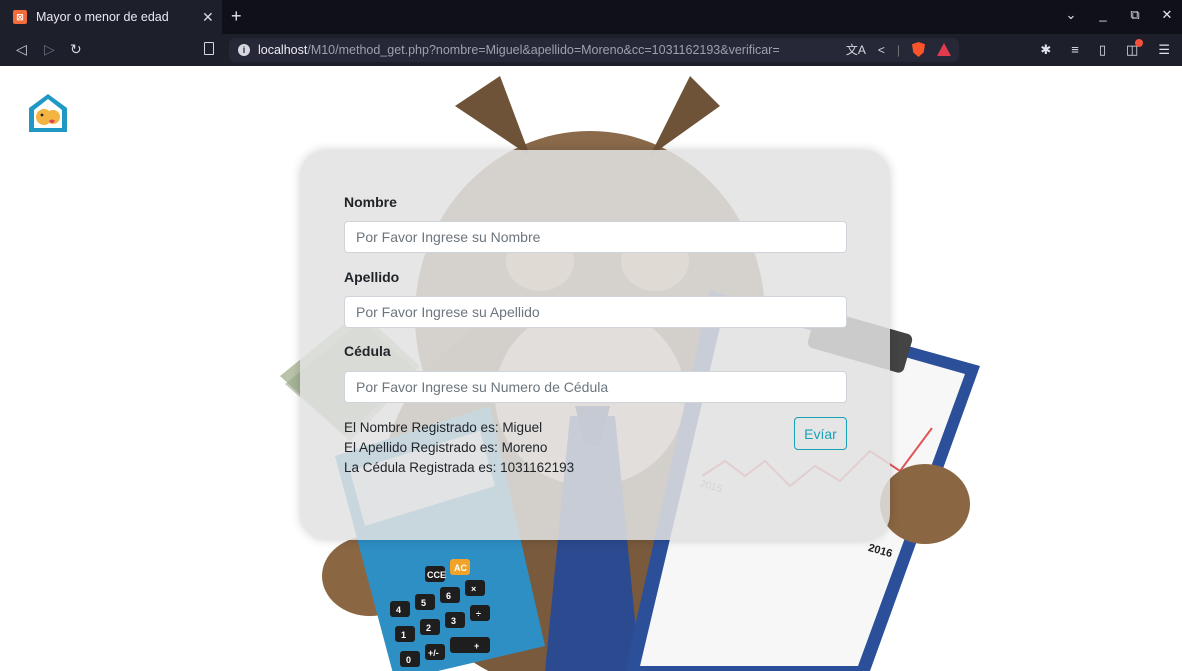 The image size is (1182, 671). What do you see at coordinates (433, 653) in the screenshot?
I see `calc-key-plusminus: +/-` at bounding box center [433, 653].